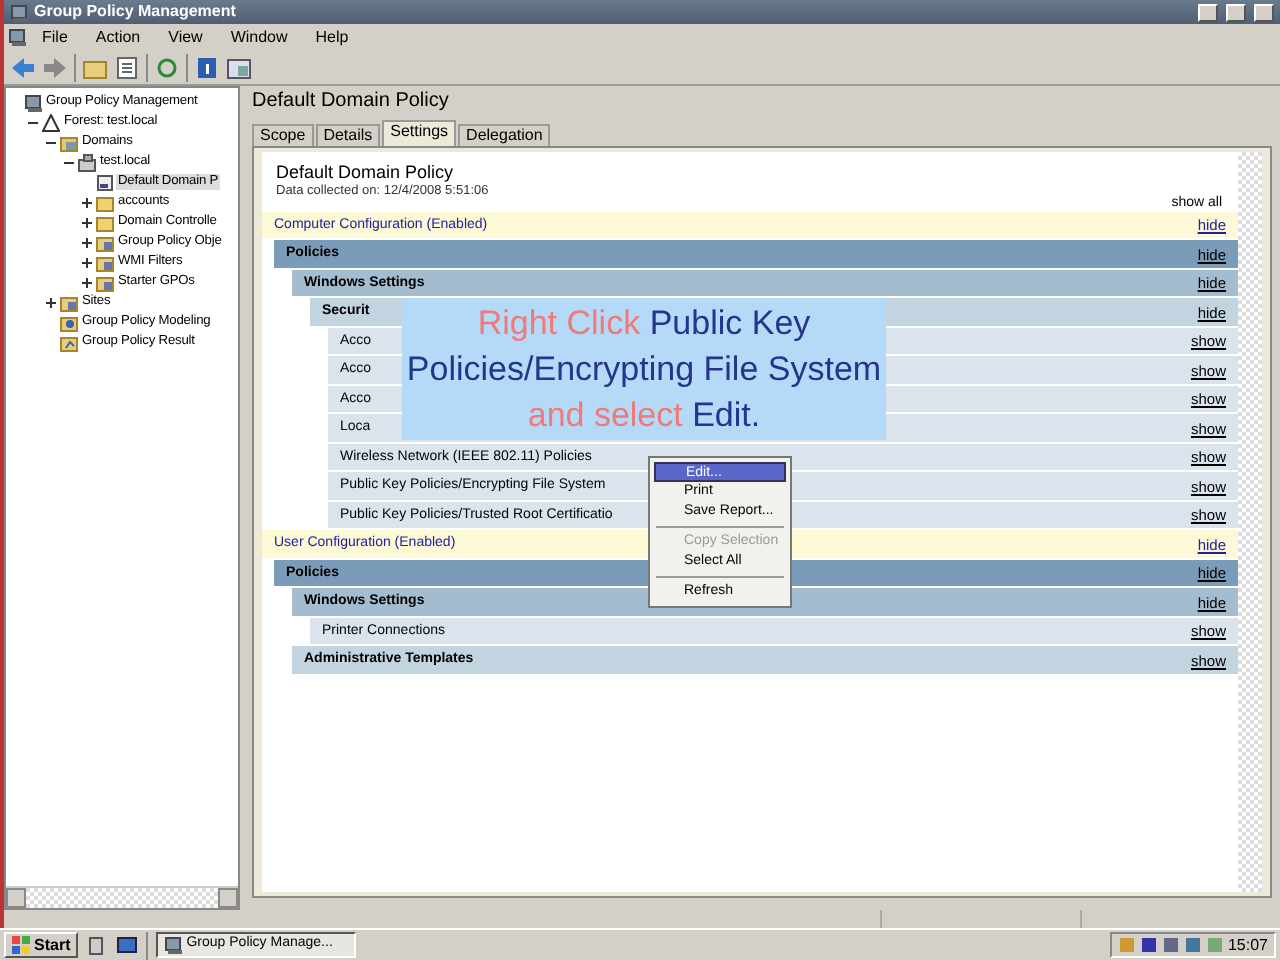 Image resolution: width=1280 pixels, height=960 pixels. Describe the element at coordinates (127, 945) in the screenshot. I see `desktop-icon` at that location.